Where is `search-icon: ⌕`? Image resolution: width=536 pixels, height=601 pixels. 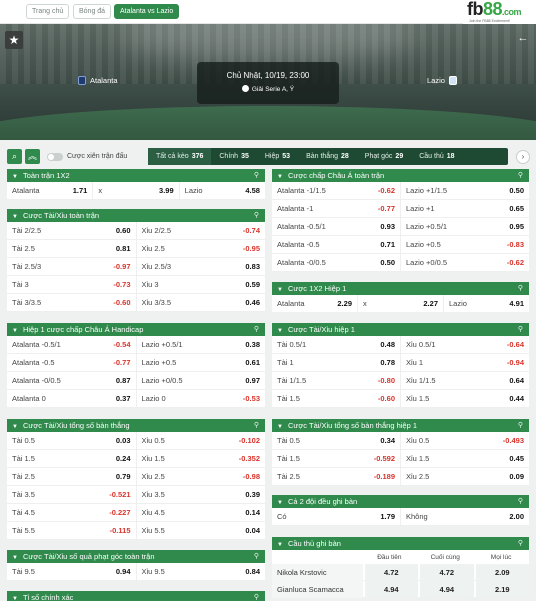
search-icon: ⌕ is located at coordinates (14, 156).